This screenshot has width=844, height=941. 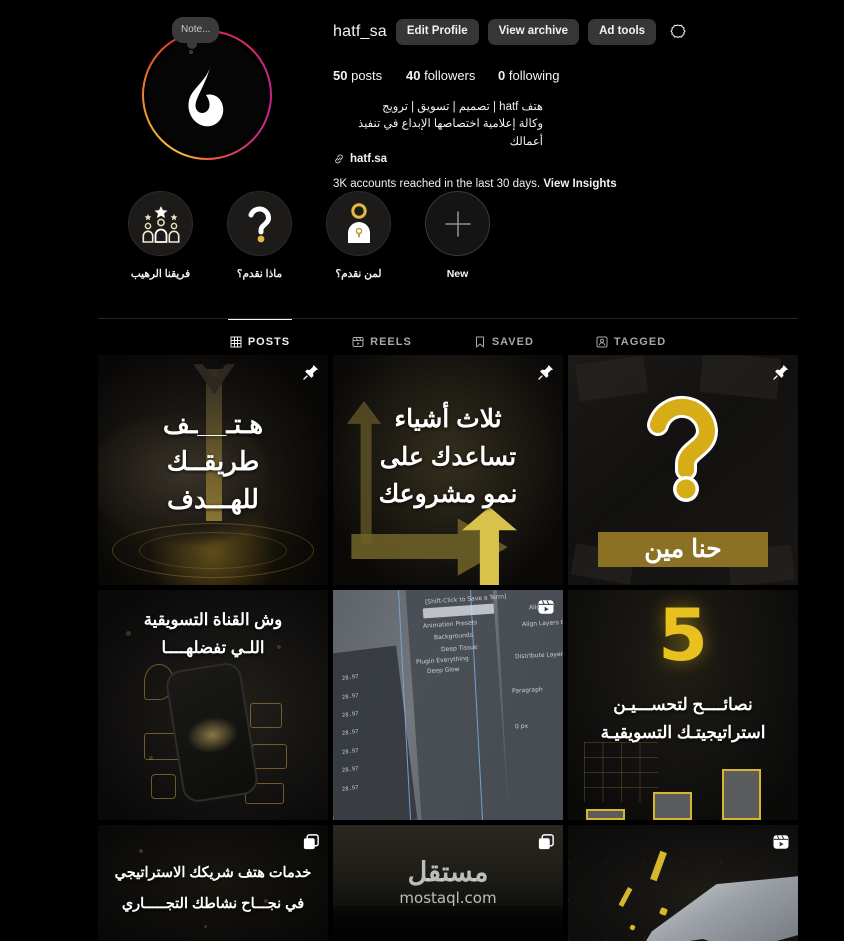 I want to click on watermark-english: mostaql.com, so click(x=448, y=898).